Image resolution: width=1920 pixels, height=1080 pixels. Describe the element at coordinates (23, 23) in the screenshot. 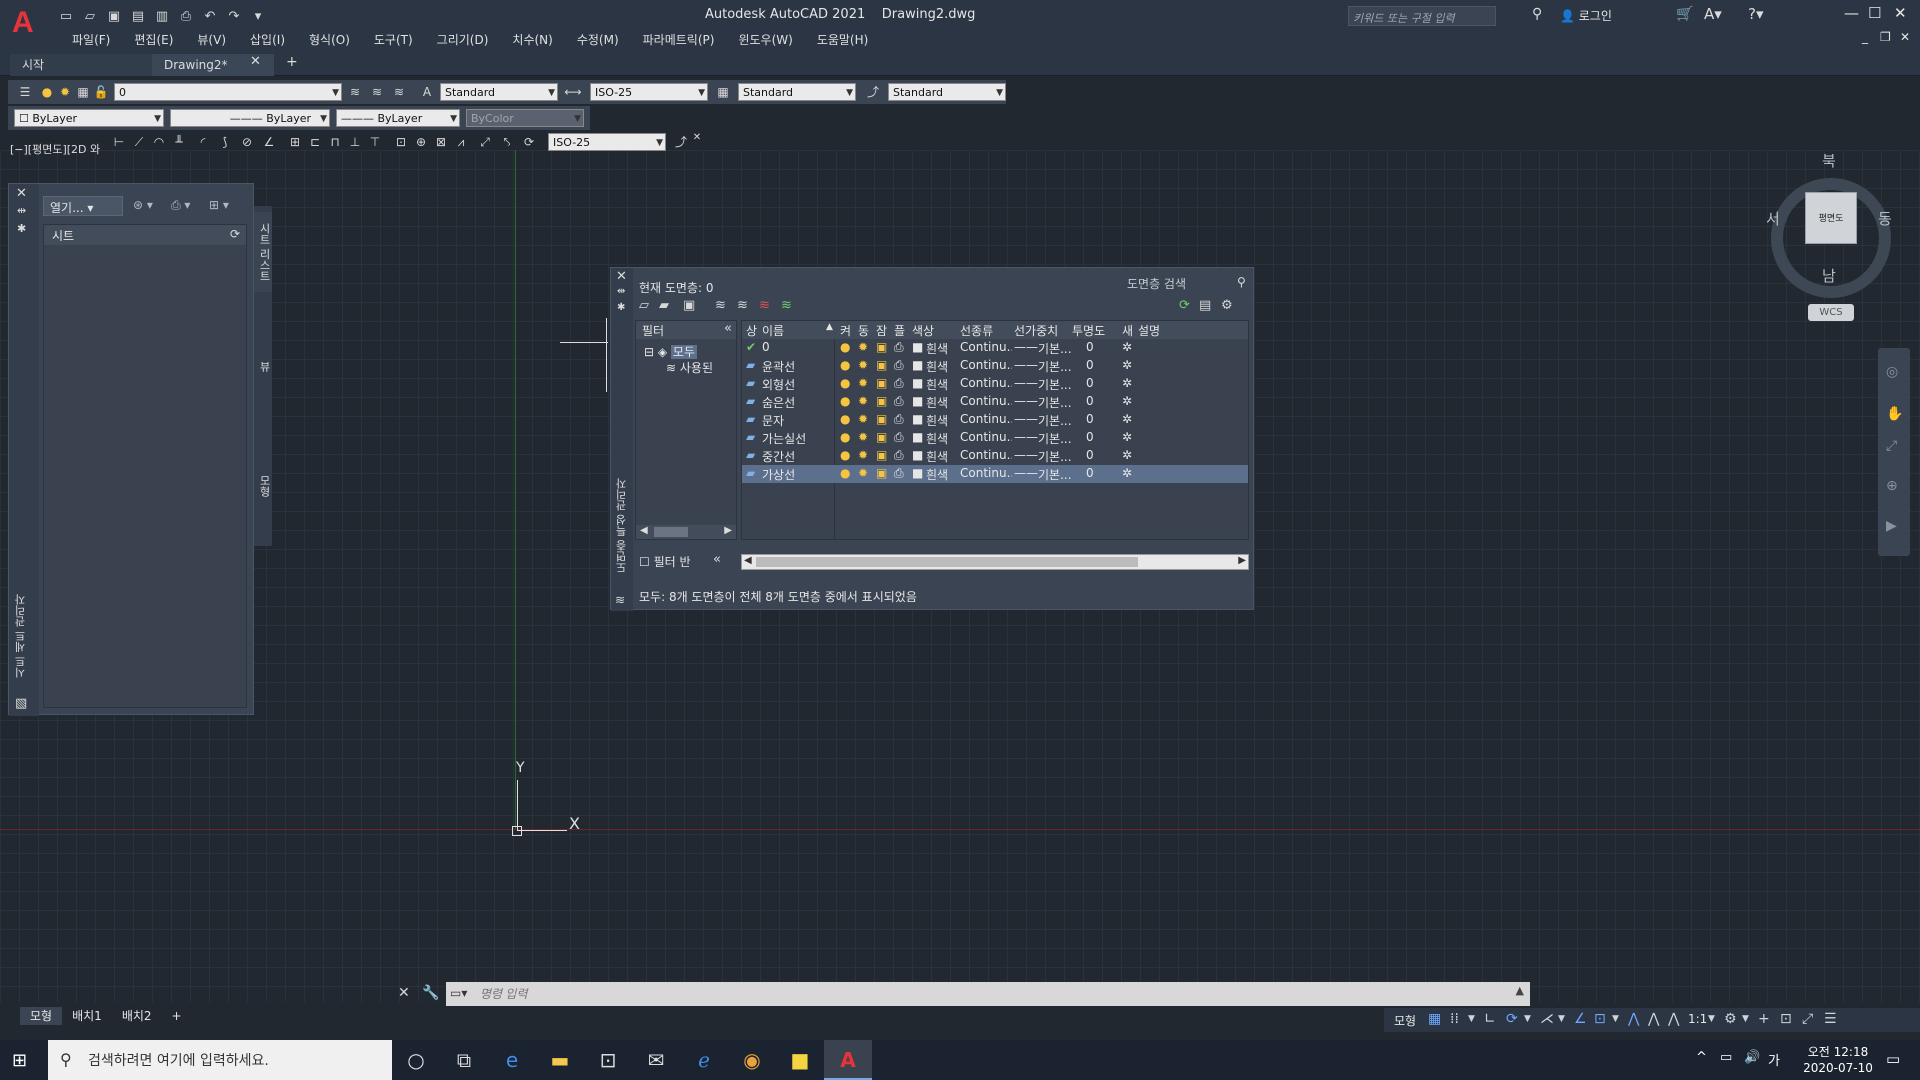

I see `autocad-logo-icon: A` at that location.